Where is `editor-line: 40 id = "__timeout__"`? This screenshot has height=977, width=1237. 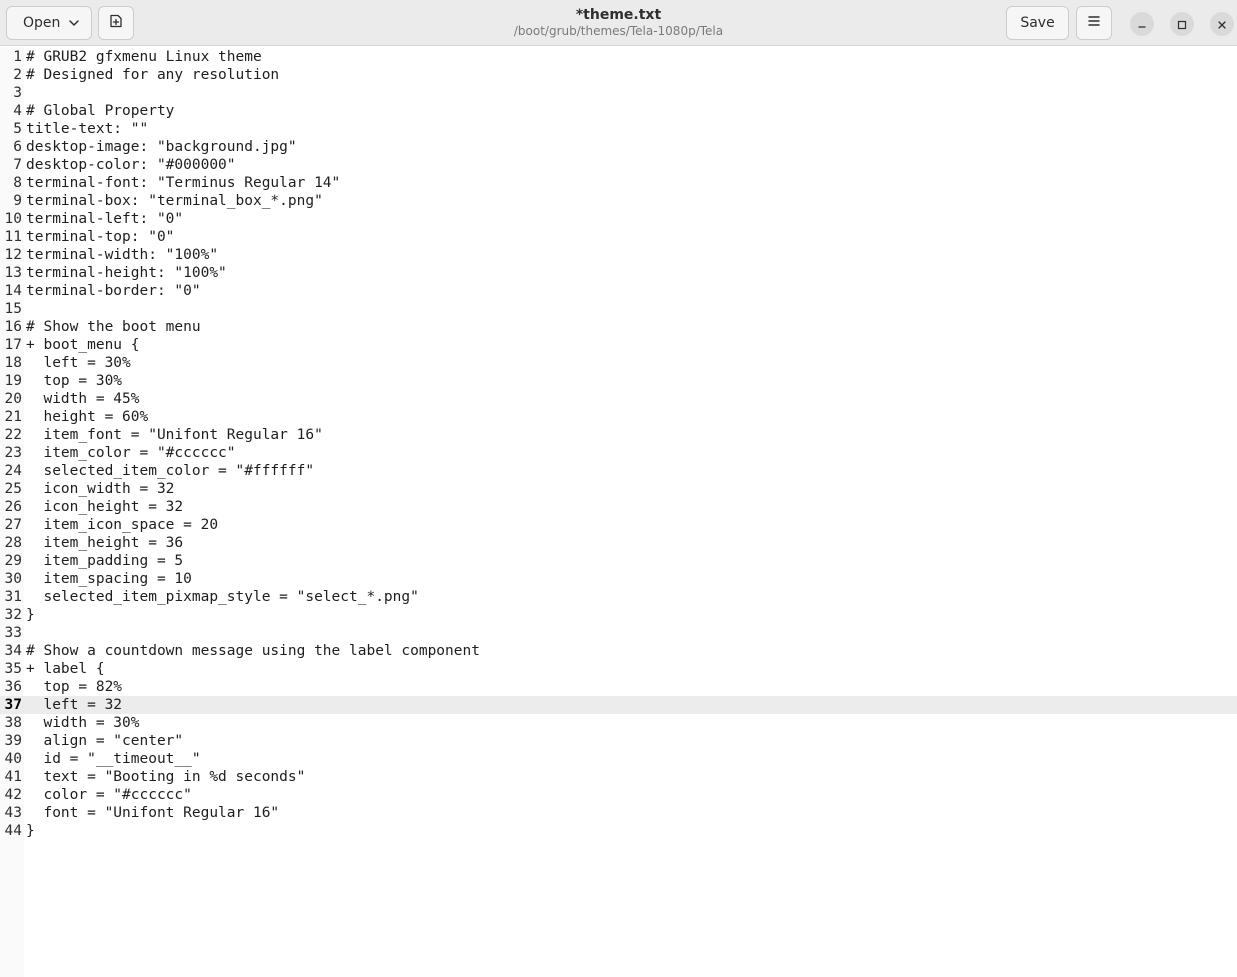 editor-line: 40 id = "__timeout__" is located at coordinates (618, 759).